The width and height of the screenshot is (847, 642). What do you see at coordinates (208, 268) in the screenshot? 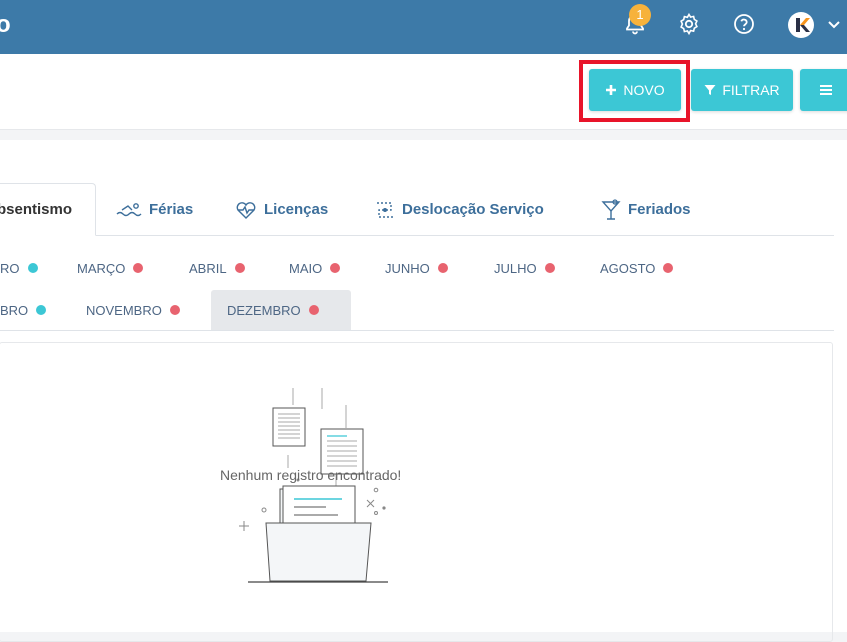
I see `month-label: ABRIL` at bounding box center [208, 268].